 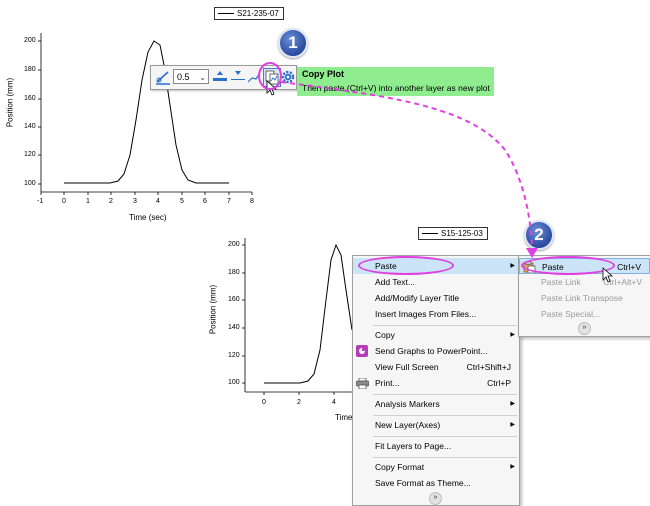 What do you see at coordinates (213, 309) in the screenshot?
I see `ylabel-bottom: Position (mm)` at bounding box center [213, 309].